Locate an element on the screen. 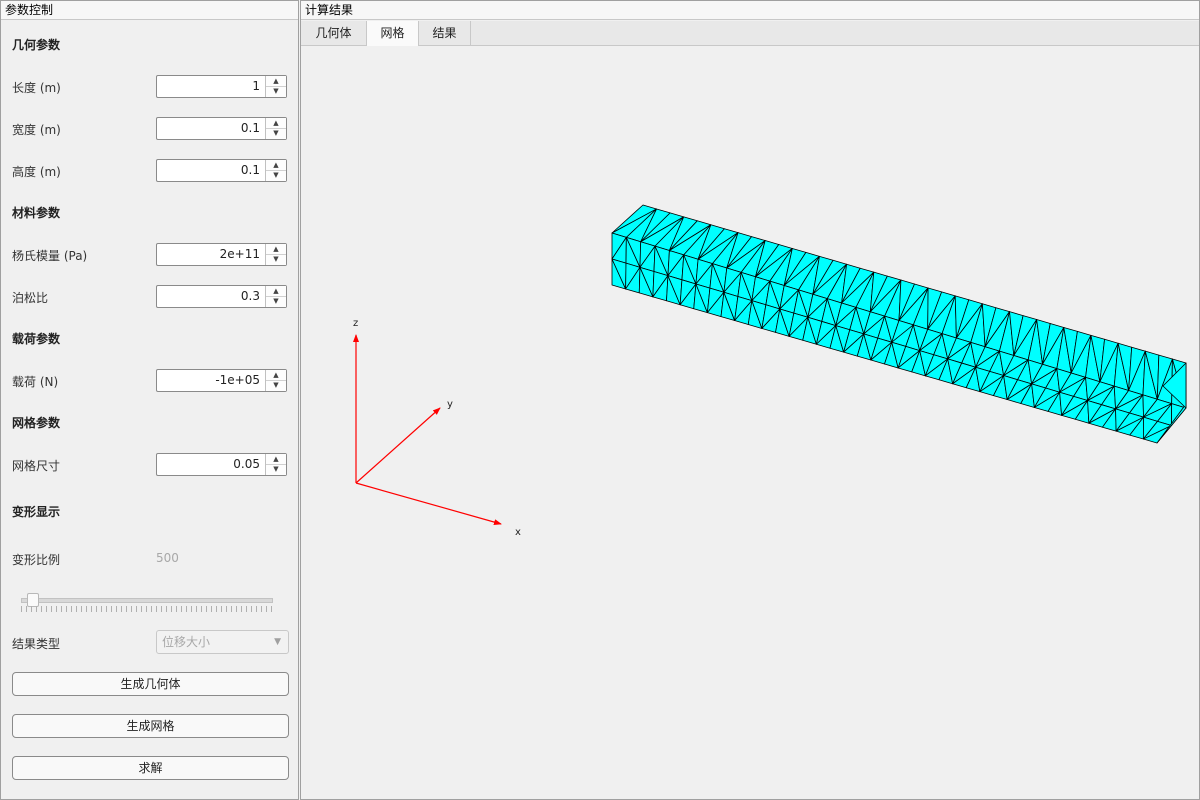  tab-results: 结果 is located at coordinates (445, 33).